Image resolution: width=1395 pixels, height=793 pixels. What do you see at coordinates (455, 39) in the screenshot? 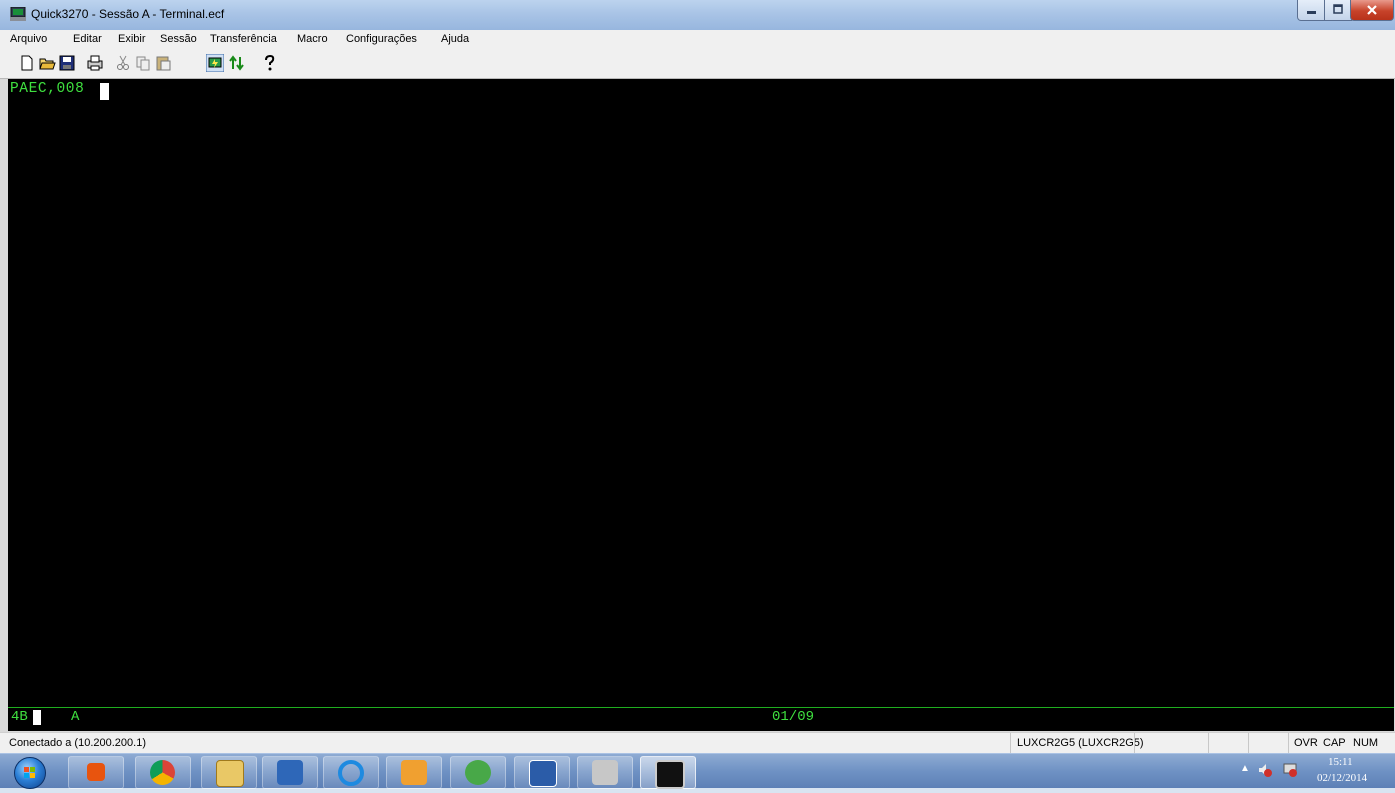
I see `menu-ajuda: Ajuda` at bounding box center [455, 39].